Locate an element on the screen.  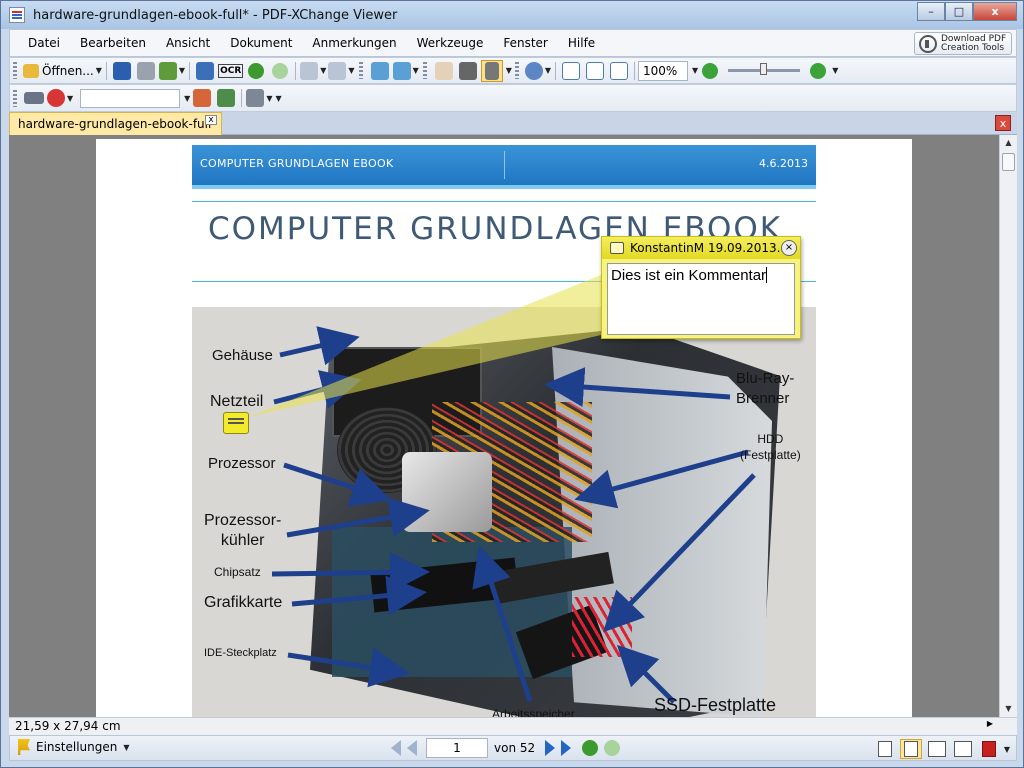
comment-close-icon: × is located at coordinates (789, 248).